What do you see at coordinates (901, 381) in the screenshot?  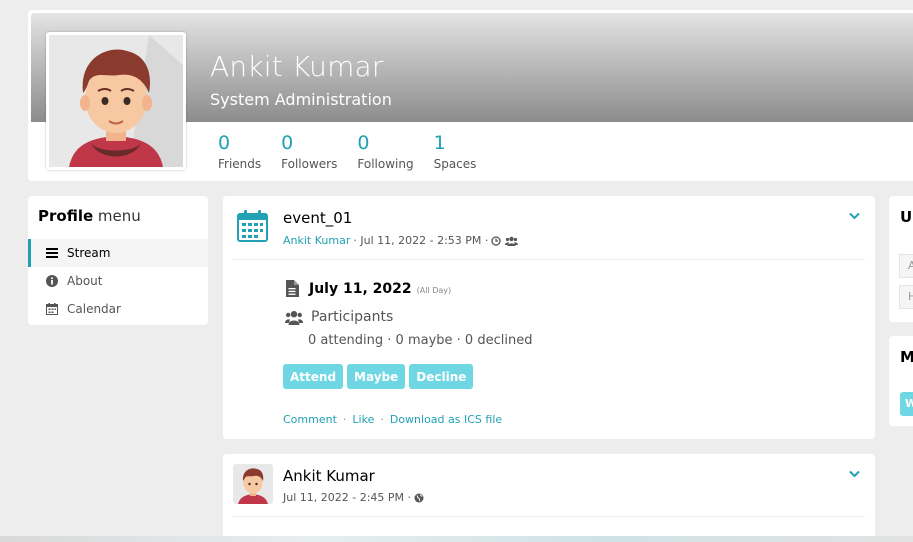 I see `side-panel-2: M W` at bounding box center [901, 381].